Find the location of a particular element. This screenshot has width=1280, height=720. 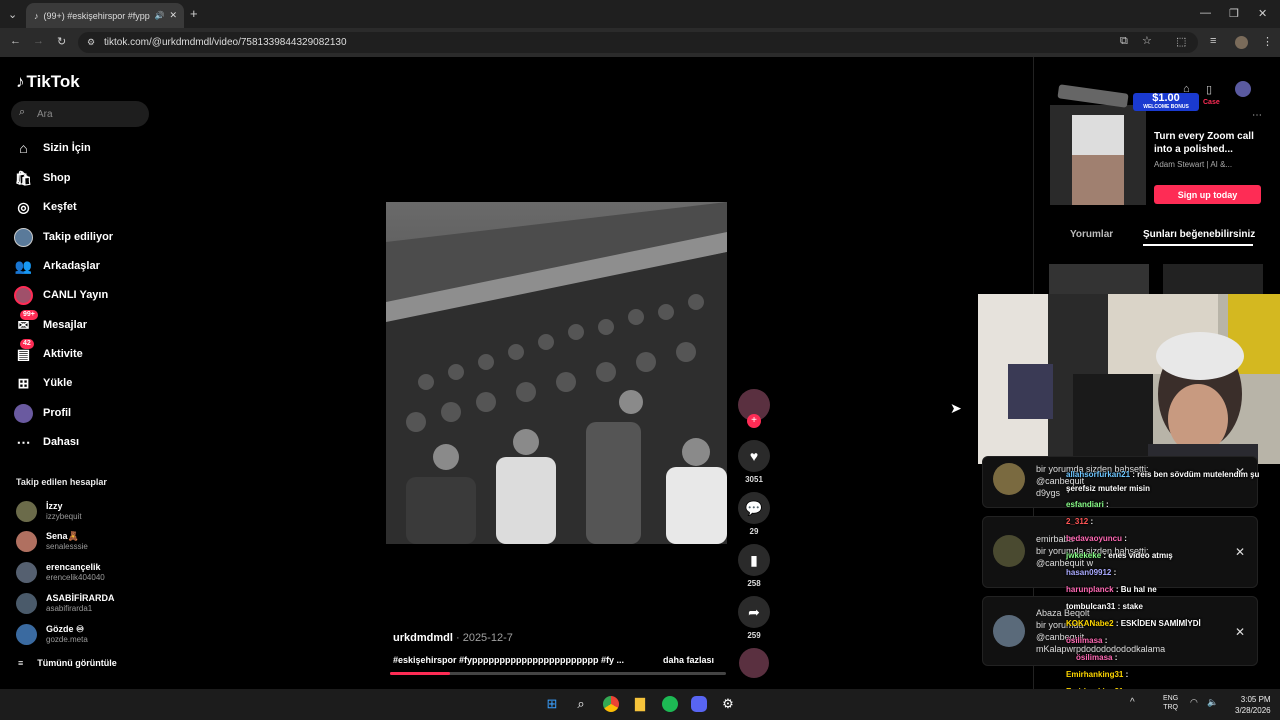

share-button: ➦ 259 is located at coordinates (754, 618).